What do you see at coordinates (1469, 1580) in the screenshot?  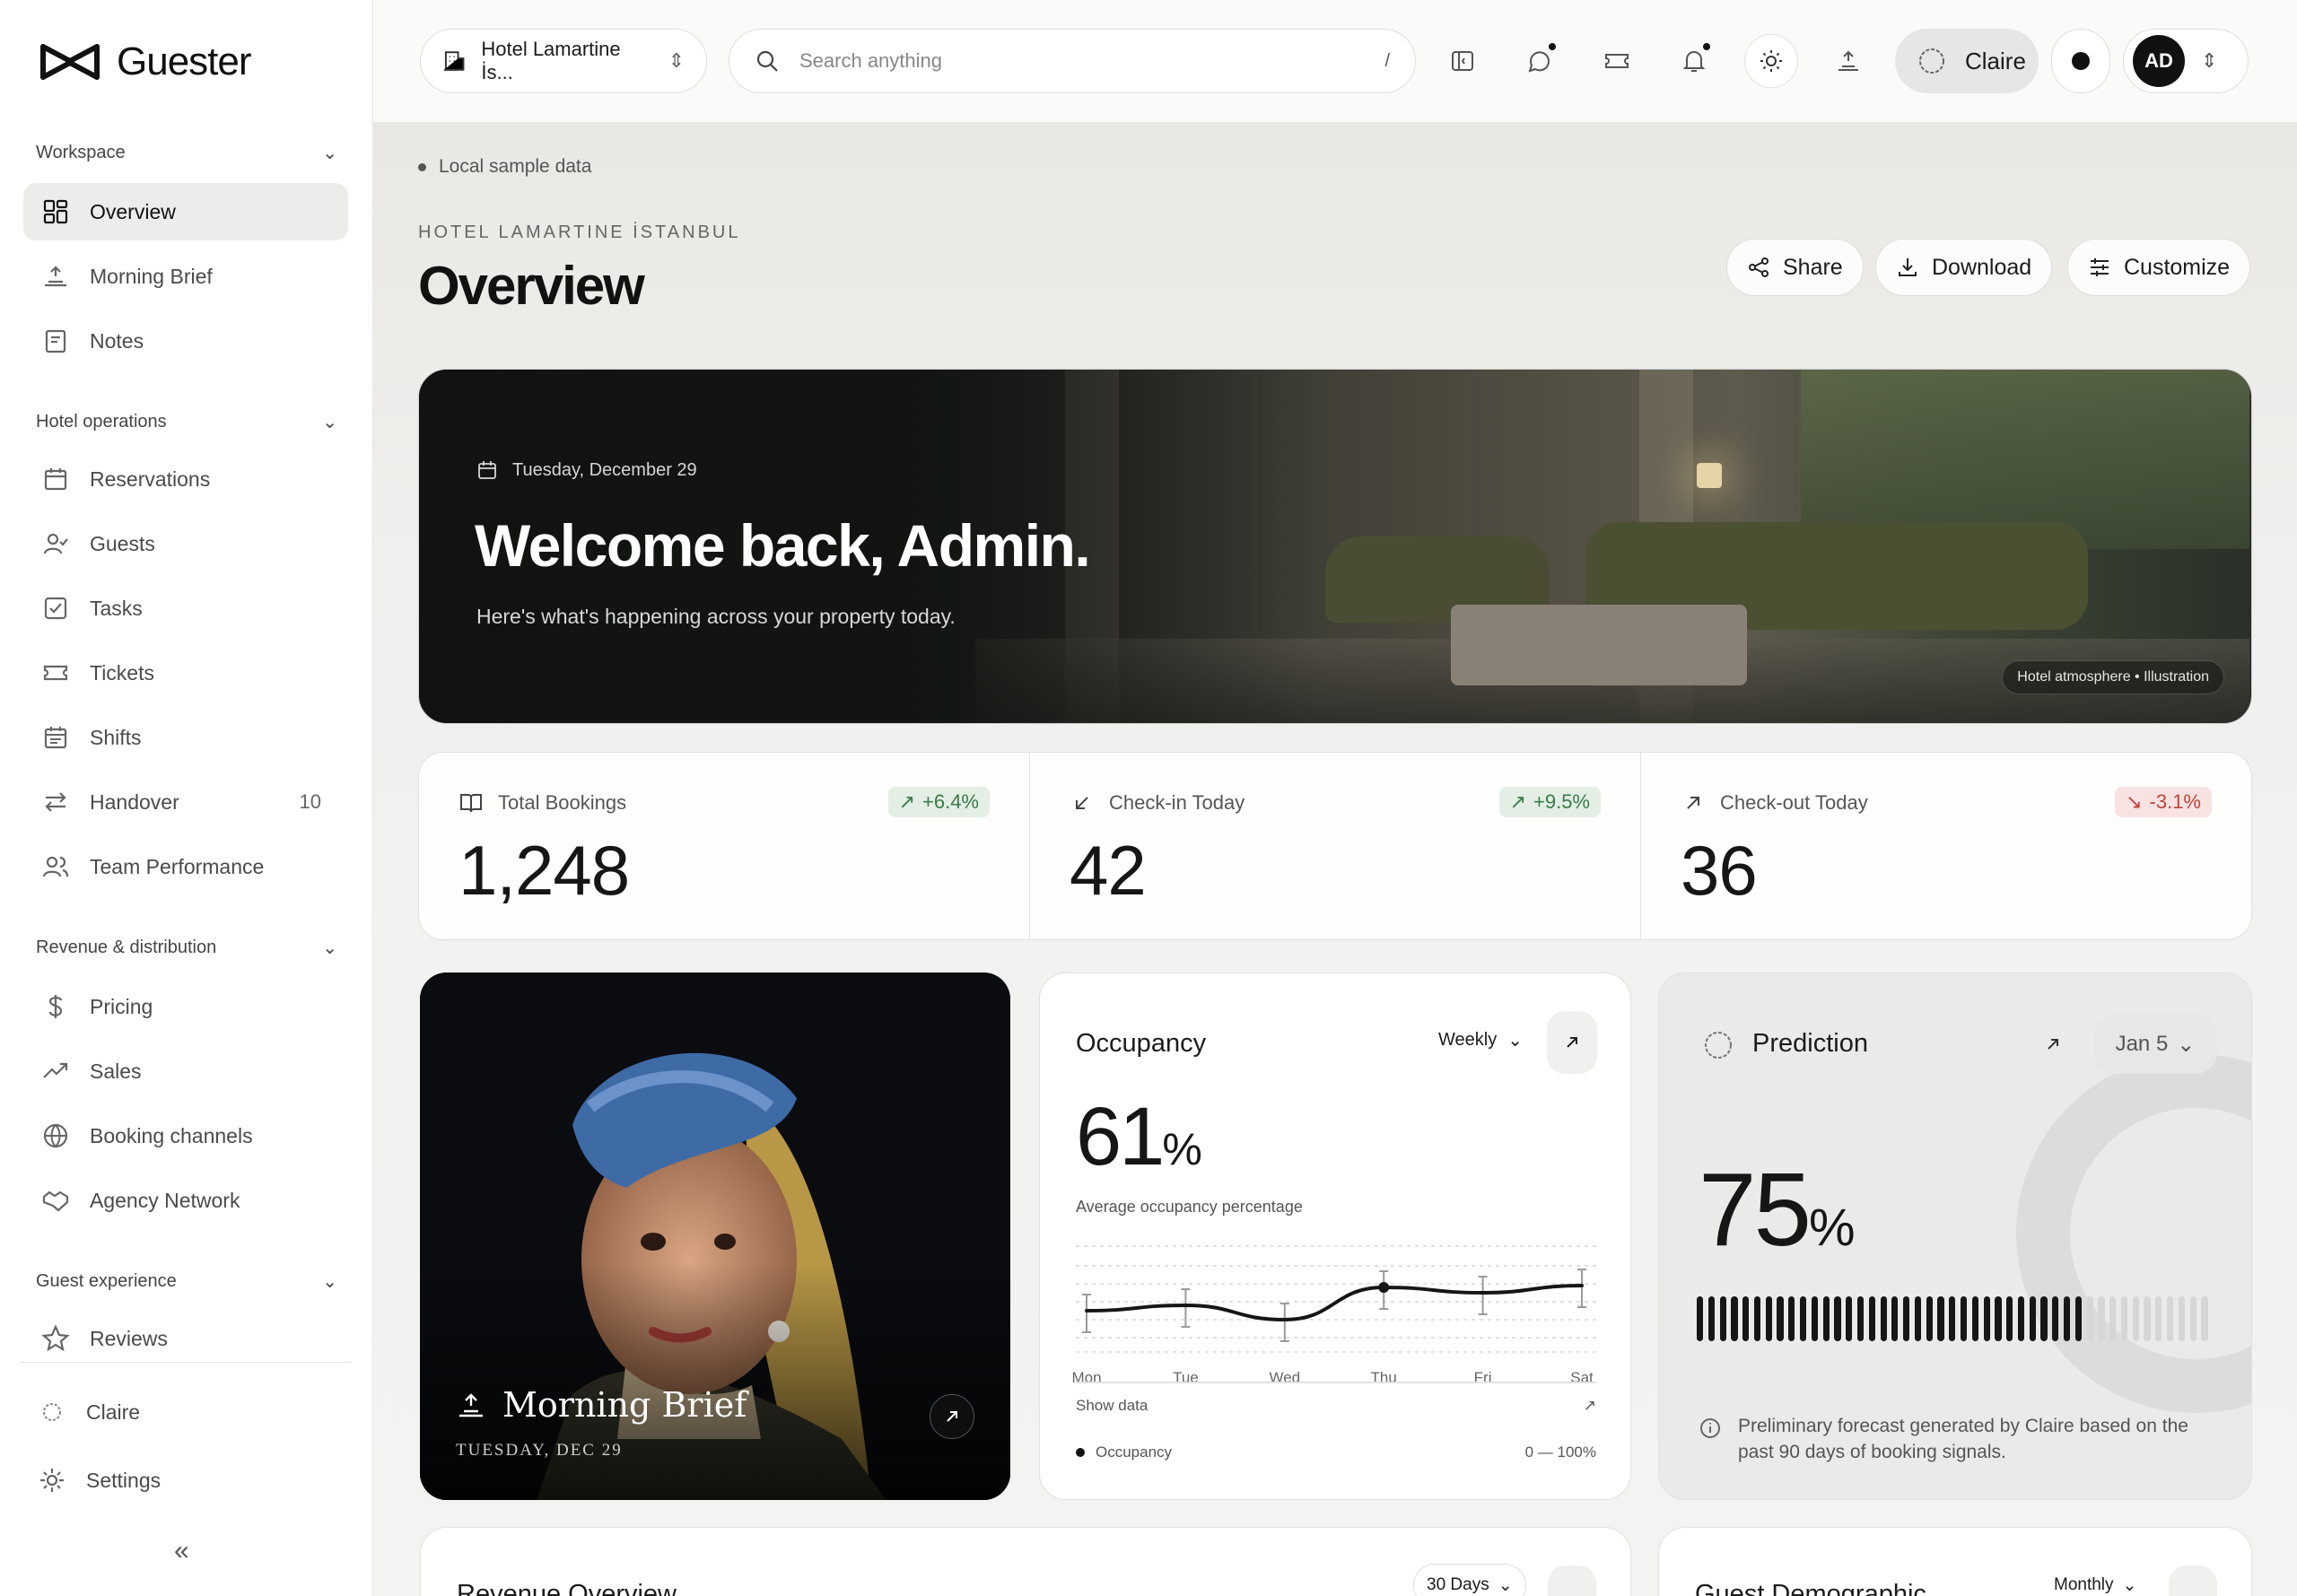 I see `period-select: 30 Days ⌄` at bounding box center [1469, 1580].